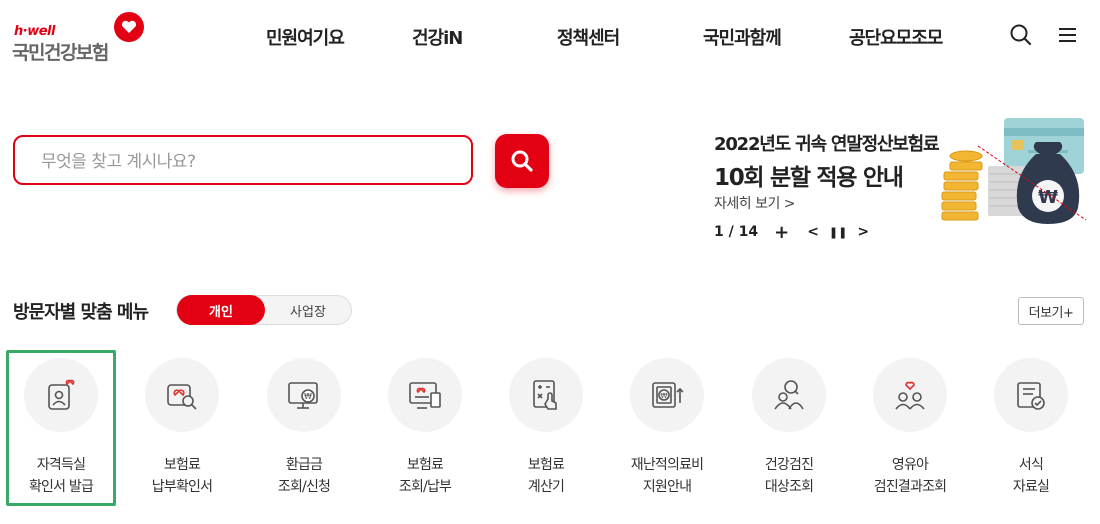 This screenshot has height=524, width=1100. I want to click on service-label-line1: 재난적의료비, so click(667, 465).